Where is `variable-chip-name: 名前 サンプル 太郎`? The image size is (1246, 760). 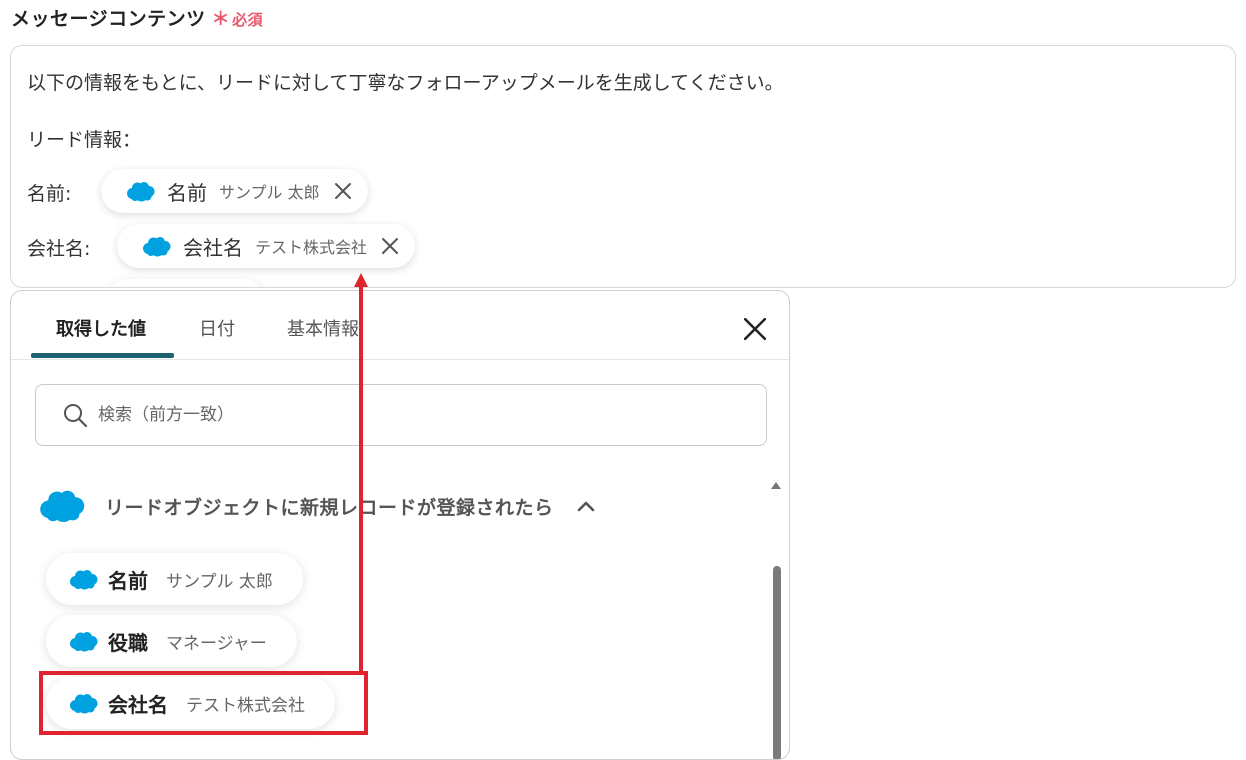
variable-chip-name: 名前 サンプル 太郎 is located at coordinates (234, 191).